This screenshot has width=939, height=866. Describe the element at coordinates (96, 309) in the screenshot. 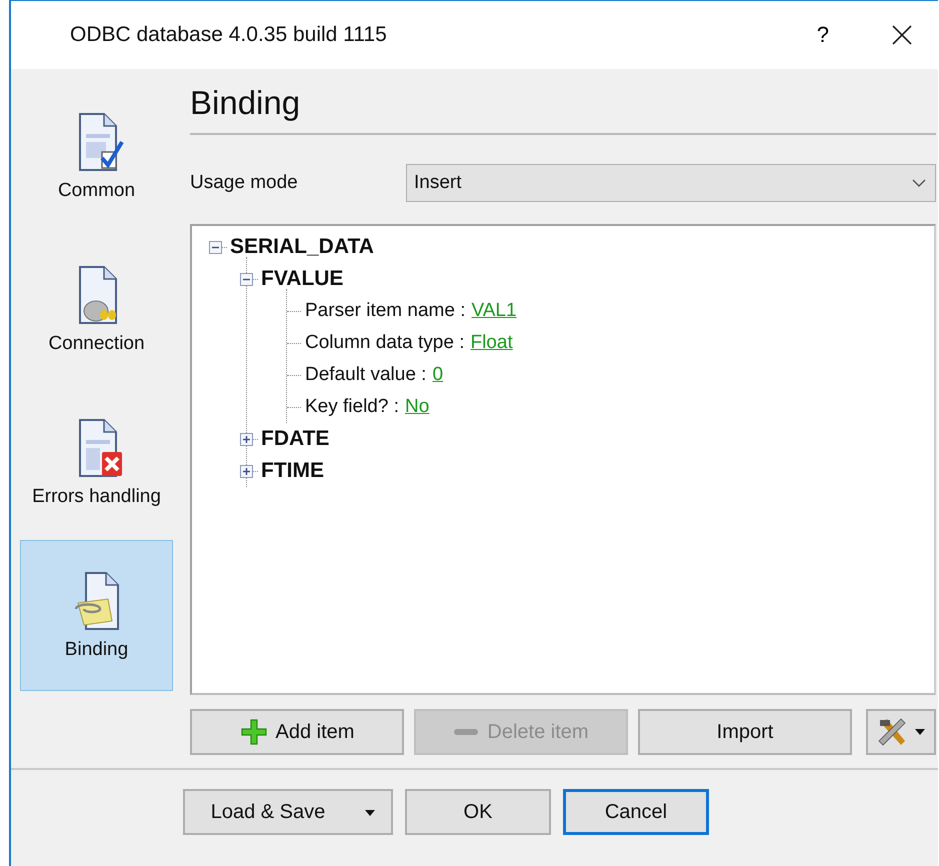

I see `sidebar-item: Connection` at that location.